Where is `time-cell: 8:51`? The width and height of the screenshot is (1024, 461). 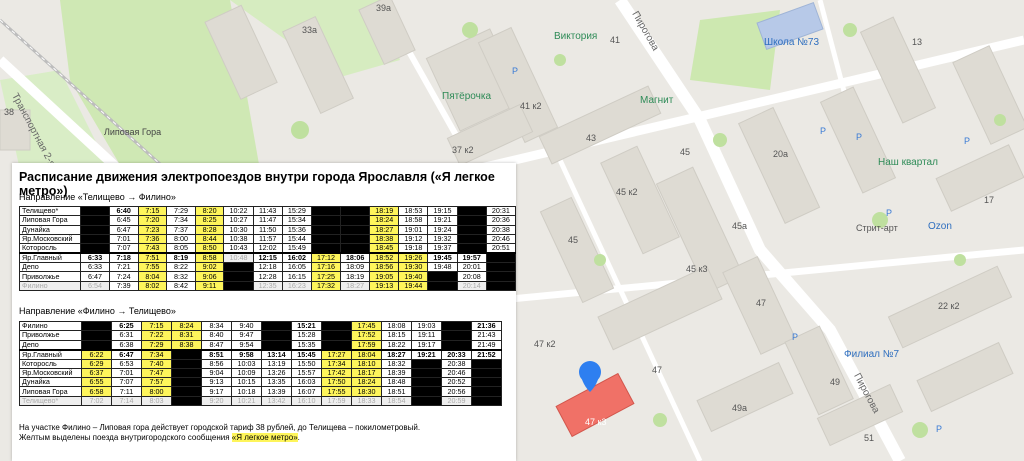
time-cell: 8:51 is located at coordinates (216, 354).